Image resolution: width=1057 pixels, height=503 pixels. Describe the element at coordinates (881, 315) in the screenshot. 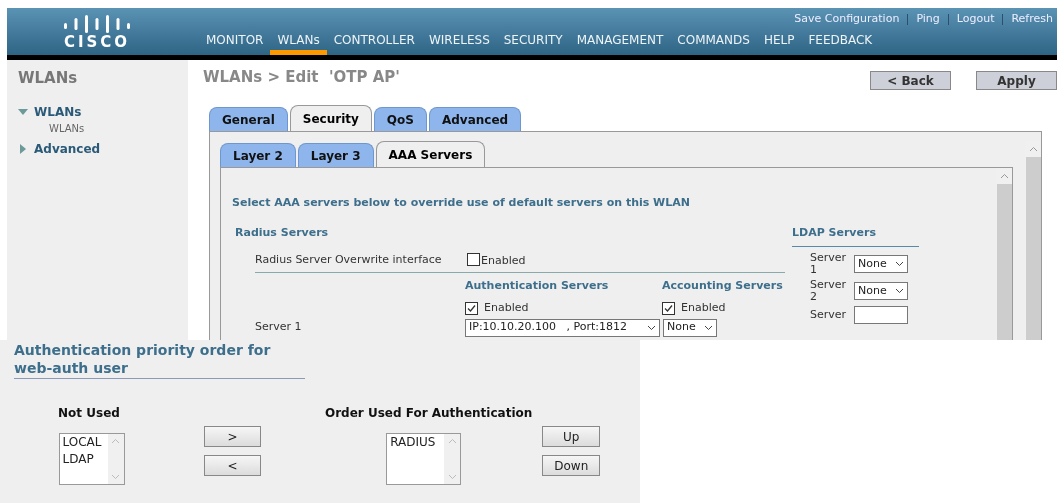

I see `server-select` at that location.